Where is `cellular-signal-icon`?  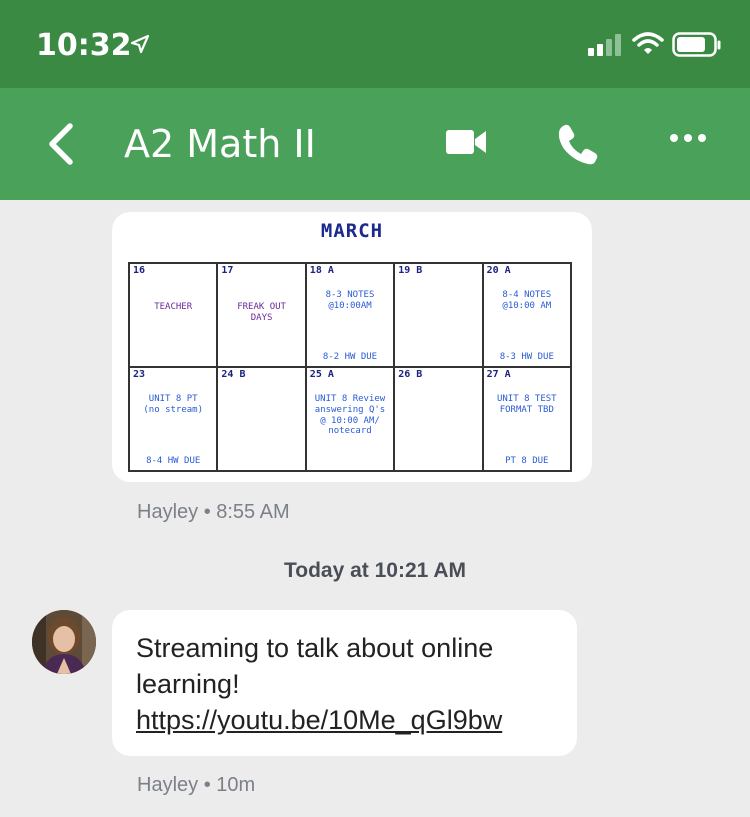
cellular-signal-icon is located at coordinates (604, 45).